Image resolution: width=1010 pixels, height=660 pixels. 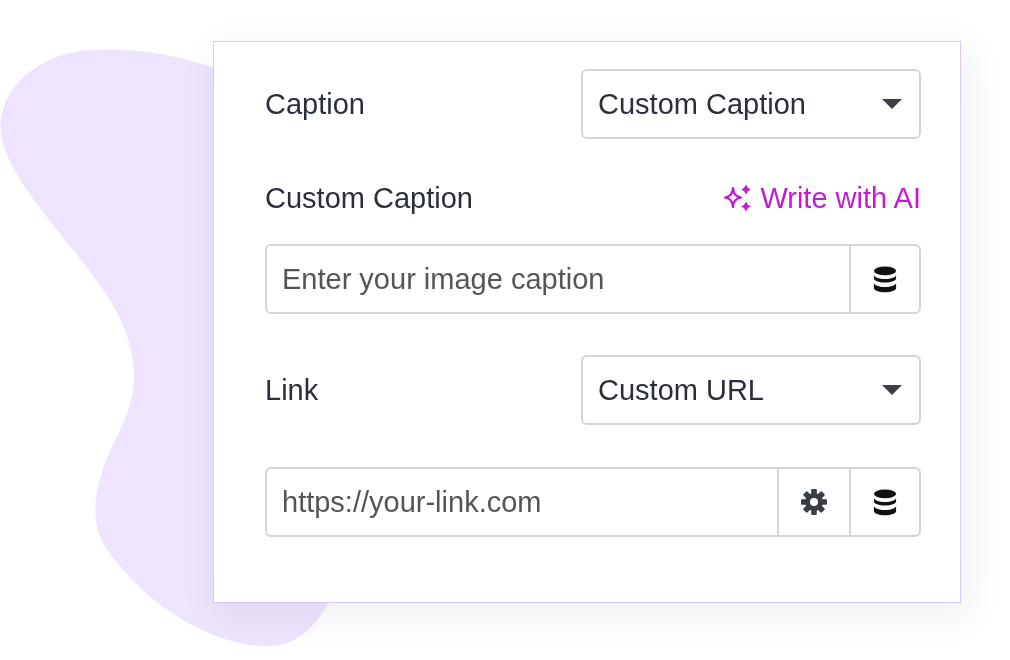 I want to click on settings-button, so click(x=813, y=502).